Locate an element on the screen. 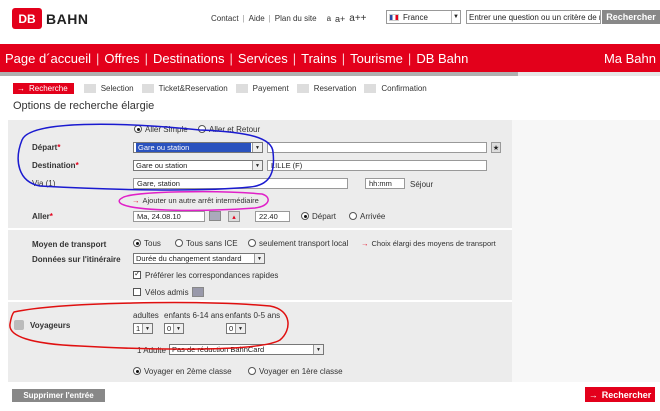 The width and height of the screenshot is (660, 411). change-duration-select: Durée du changement standard ▼ is located at coordinates (199, 258).